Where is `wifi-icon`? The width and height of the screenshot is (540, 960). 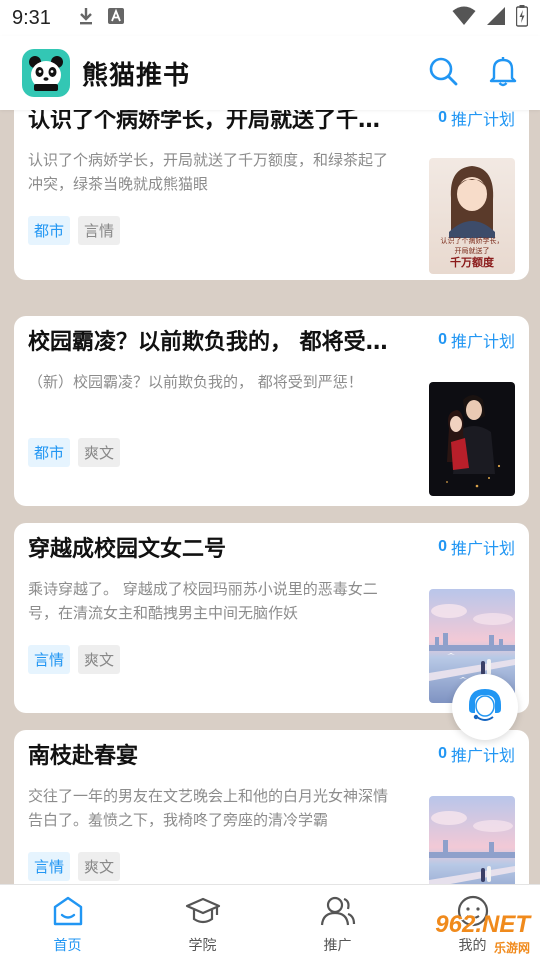 wifi-icon is located at coordinates (464, 18).